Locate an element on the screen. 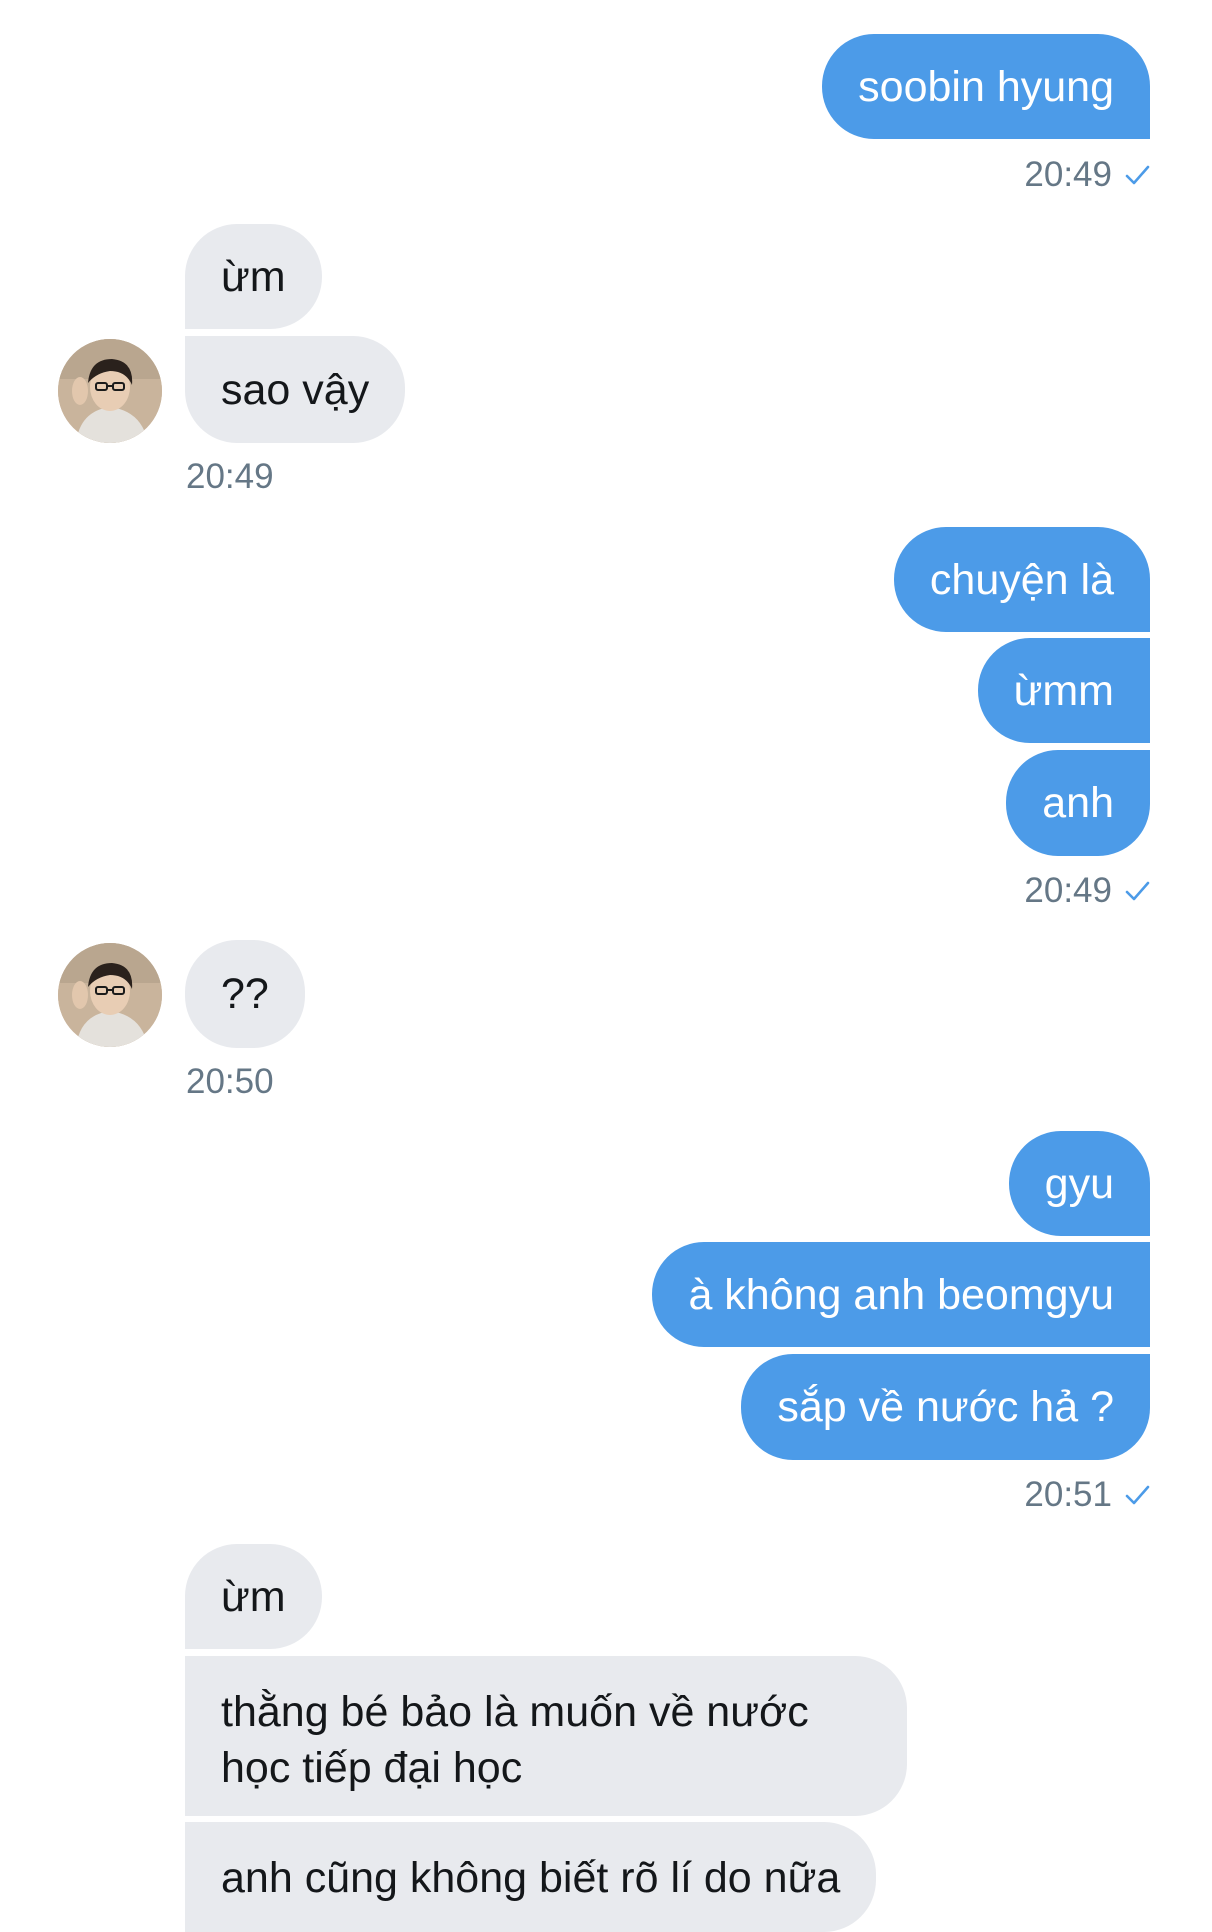 Image resolution: width=1212 pixels, height=1932 pixels. outgoing-message: soobin hyung is located at coordinates (986, 86).